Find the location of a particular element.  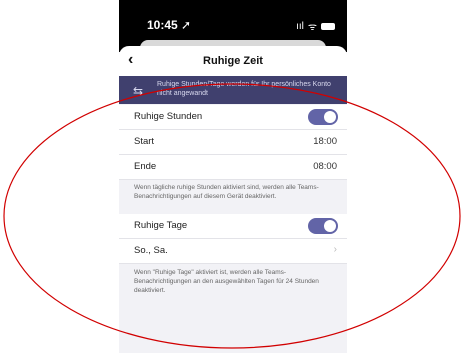

battery-icon is located at coordinates (328, 26).